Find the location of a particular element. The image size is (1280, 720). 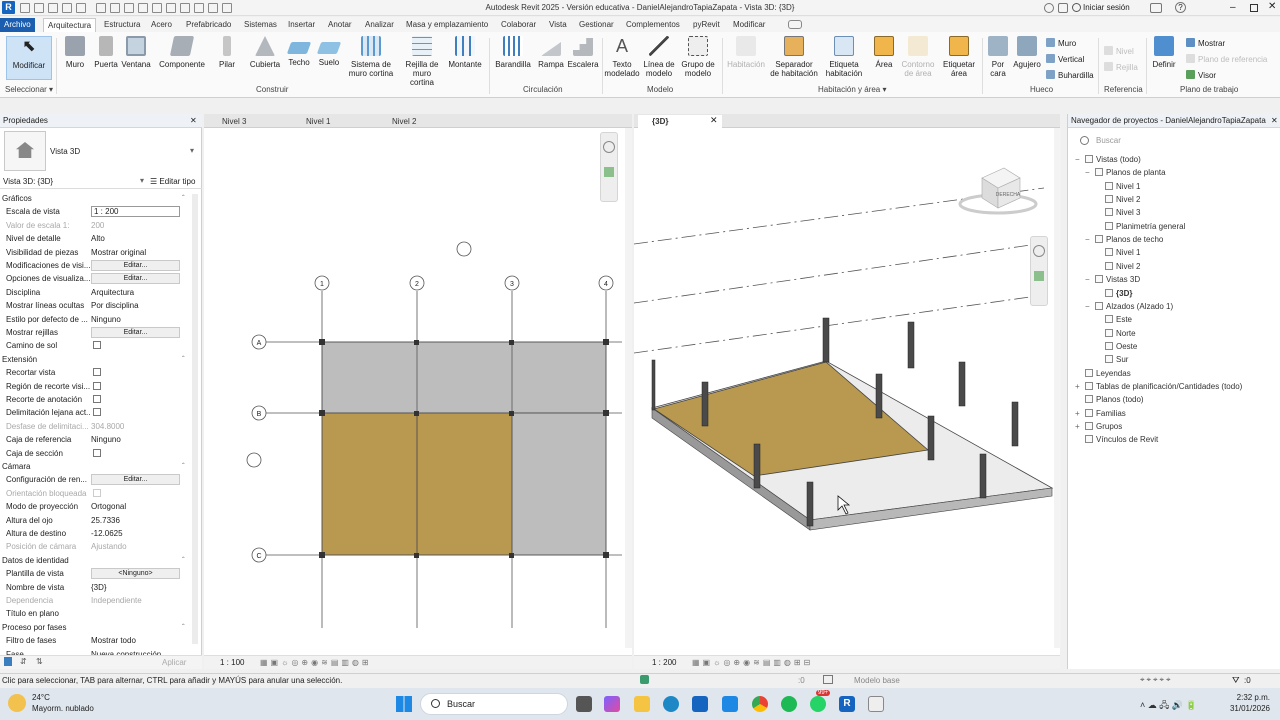

tab-archivo: Archivo is located at coordinates (17, 25).